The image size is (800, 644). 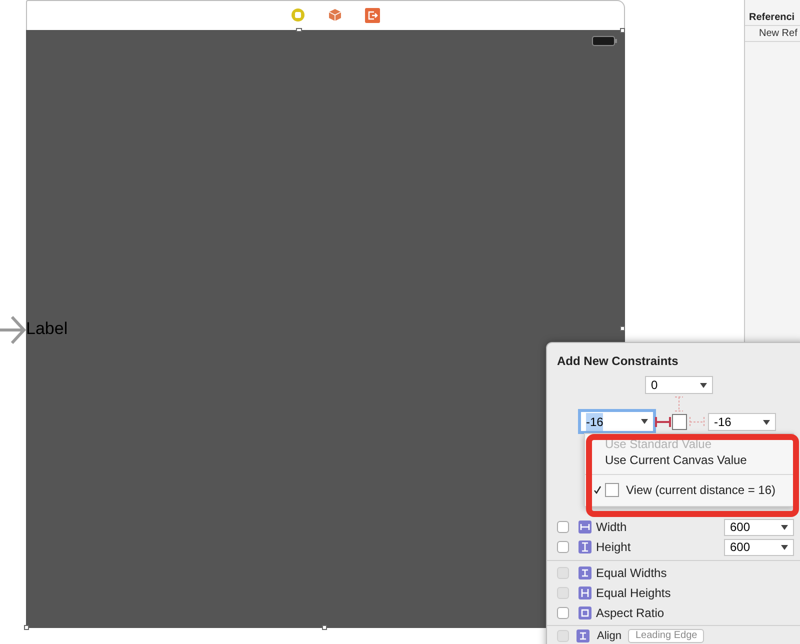 What do you see at coordinates (597, 490) in the screenshot?
I see `checkmark-icon` at bounding box center [597, 490].